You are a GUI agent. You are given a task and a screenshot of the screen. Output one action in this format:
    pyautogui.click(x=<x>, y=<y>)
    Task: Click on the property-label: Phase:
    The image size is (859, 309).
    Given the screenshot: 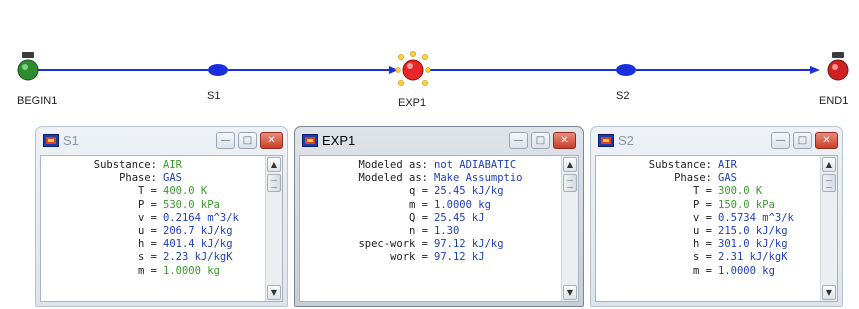 What is the action you would take?
    pyautogui.click(x=693, y=178)
    